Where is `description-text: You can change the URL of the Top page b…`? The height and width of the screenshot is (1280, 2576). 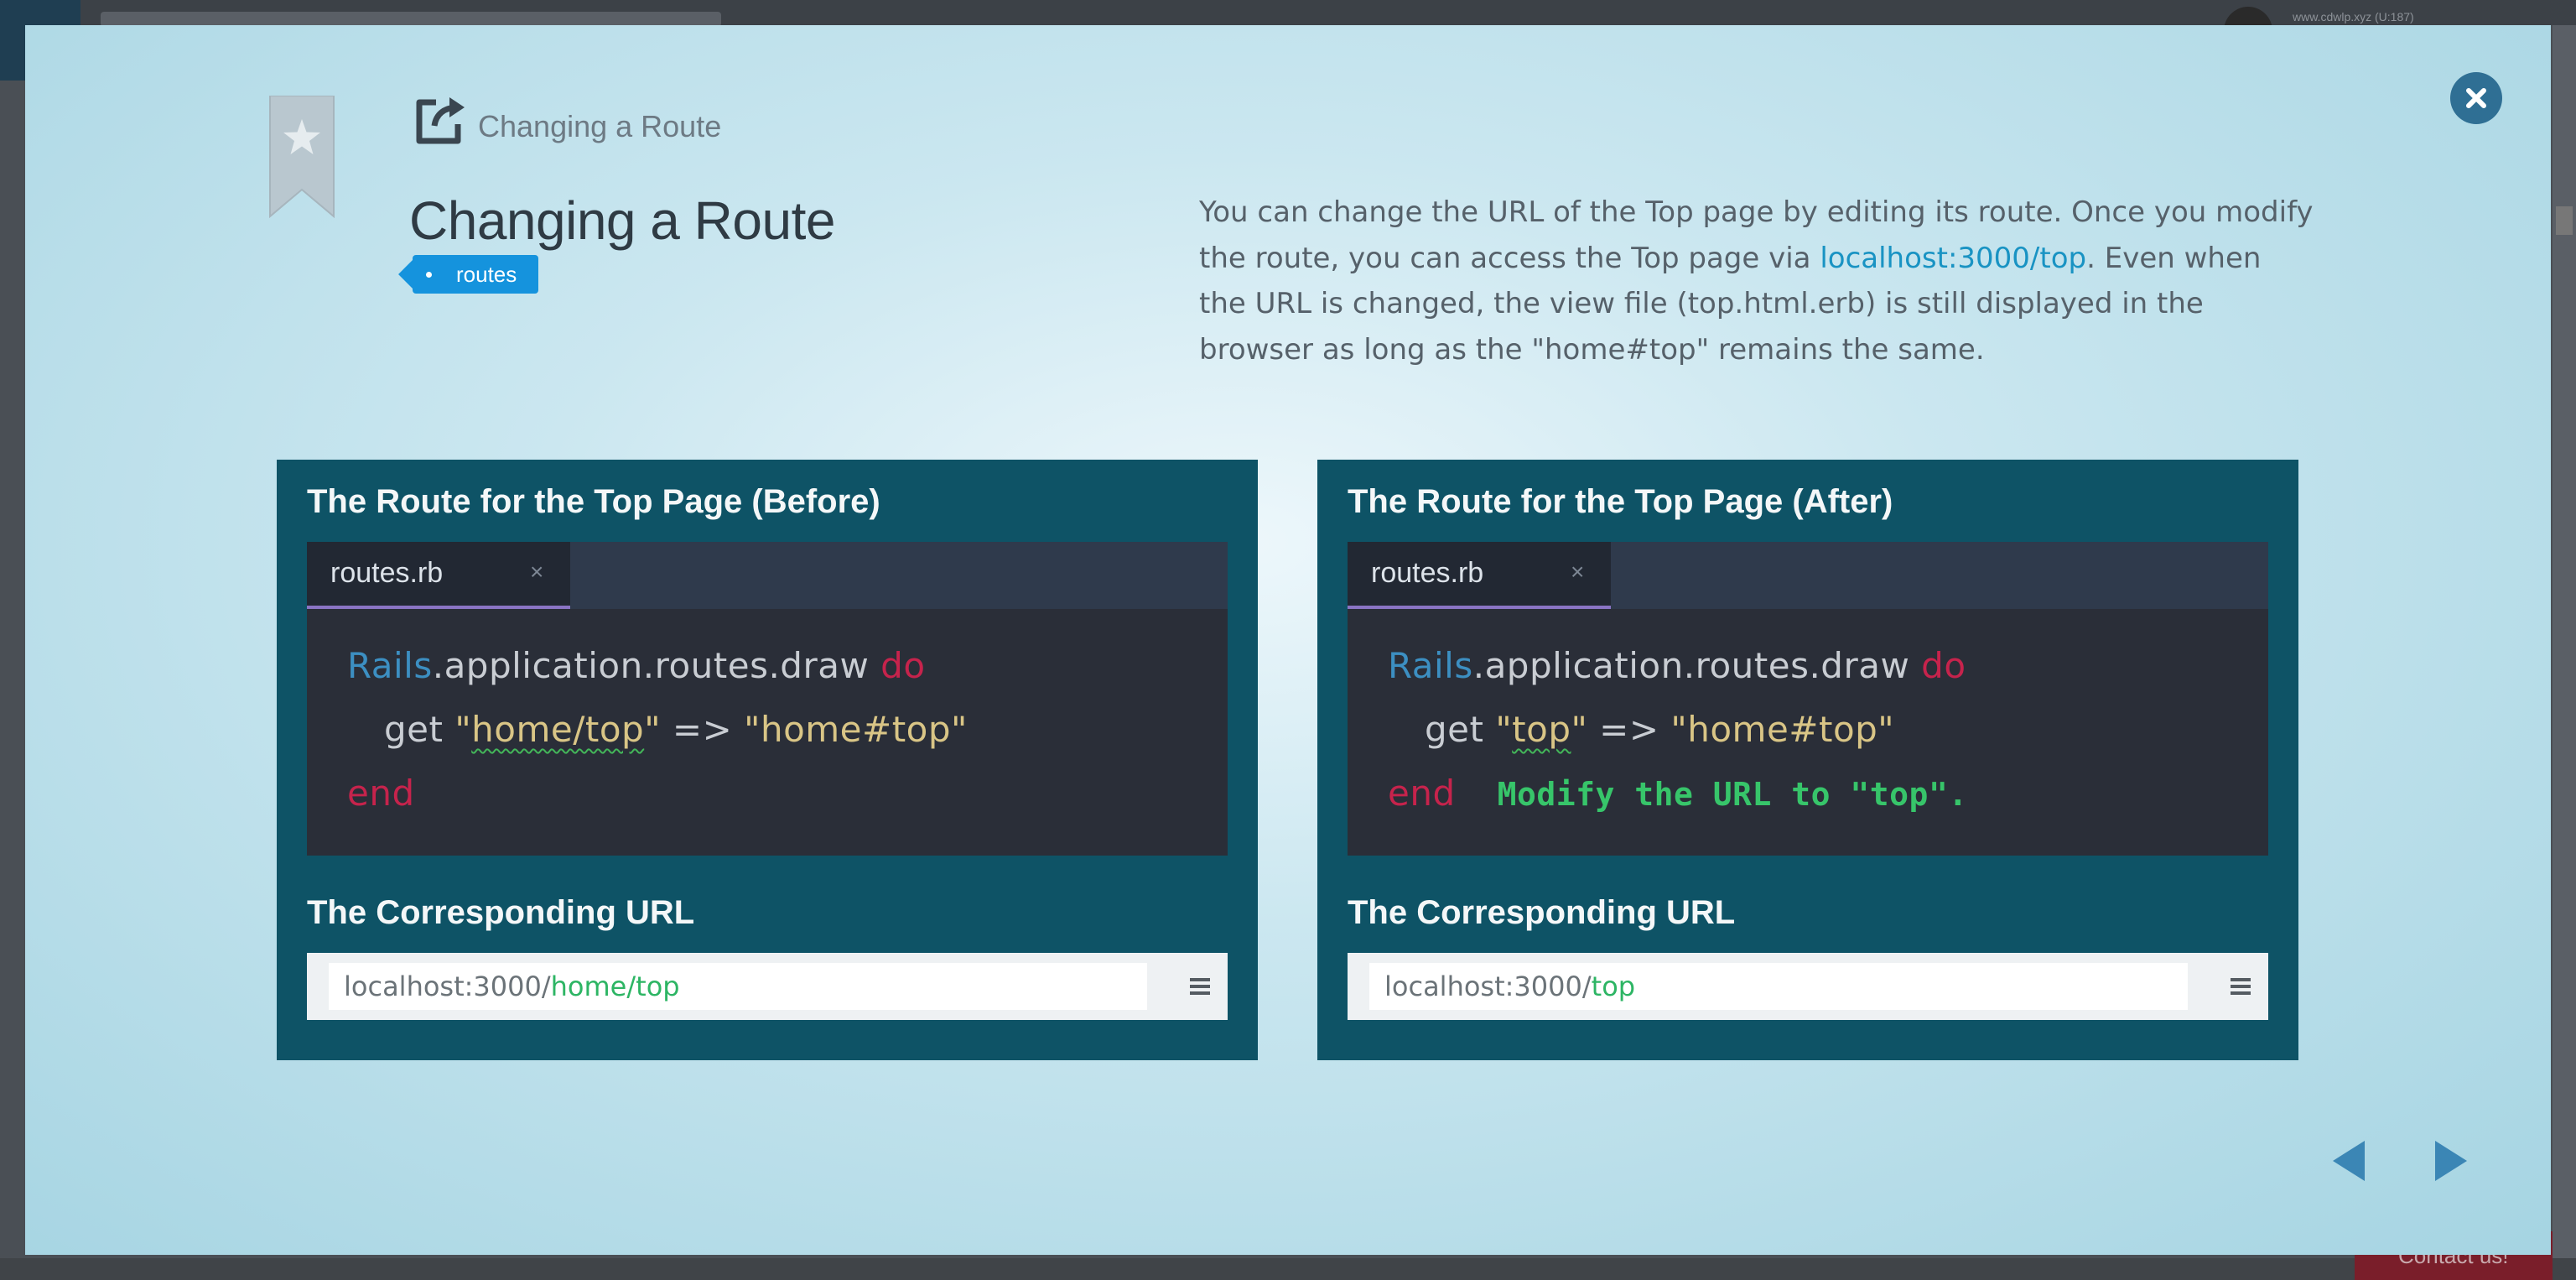 description-text: You can change the URL of the Top page b… is located at coordinates (1756, 281).